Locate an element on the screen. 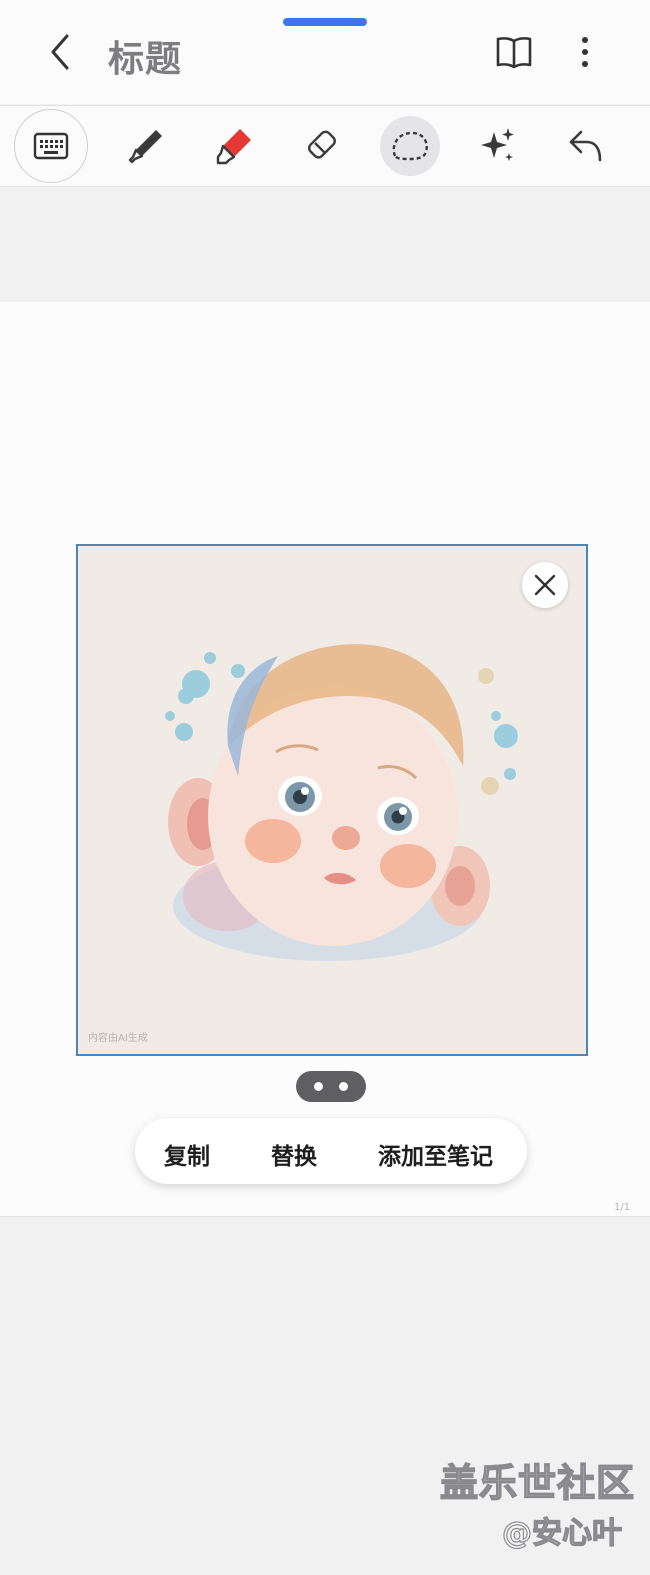 Image resolution: width=650 pixels, height=1575 pixels. ai-assist-button is located at coordinates (498, 146).